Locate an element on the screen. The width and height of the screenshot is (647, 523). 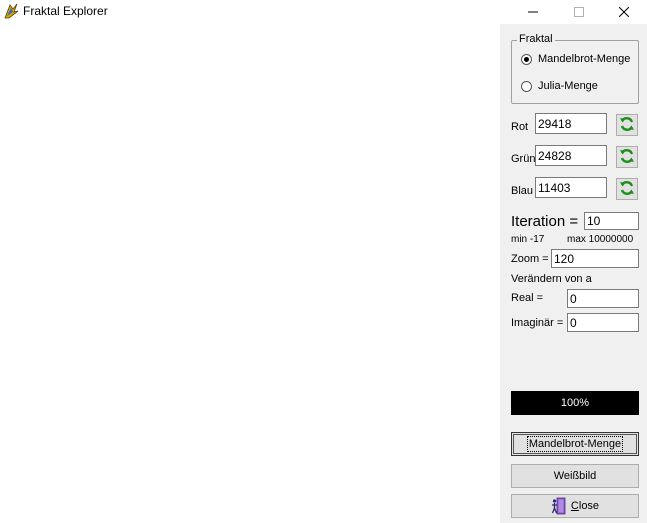
progress-text: 100% is located at coordinates (575, 403).